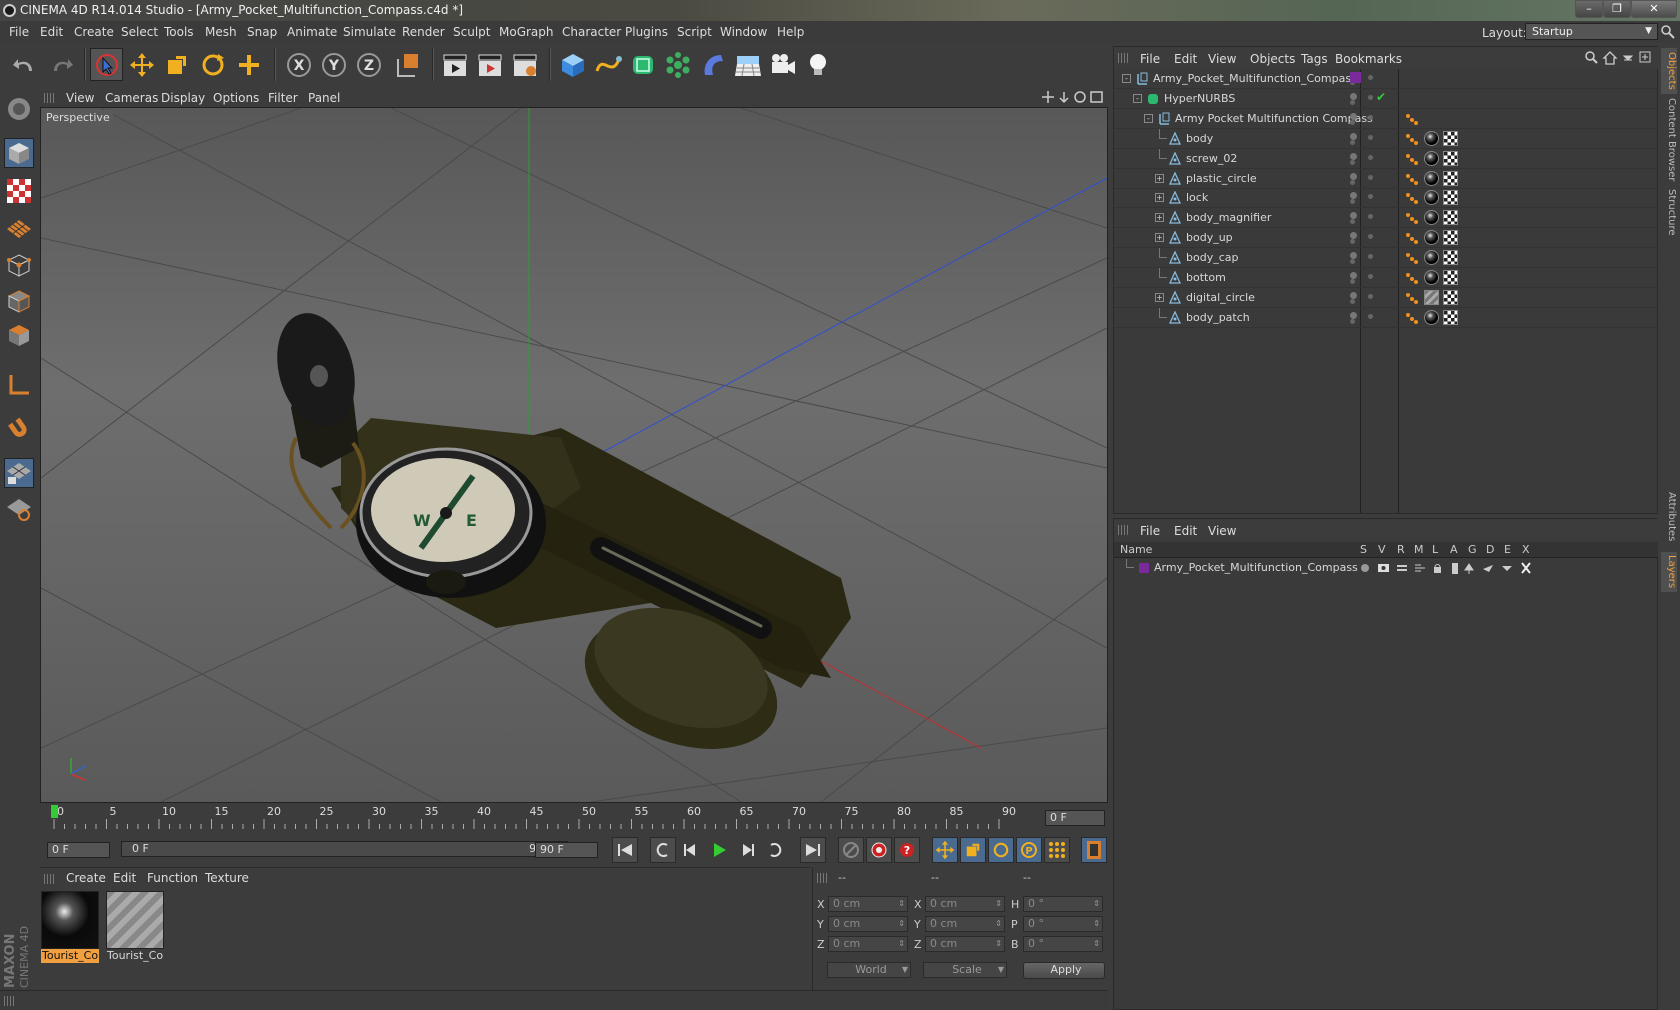  I want to click on timeline-ruler: 0 5 10 15 20 25 30 35 40 45 50 55 60 65 70 75 80 85 90 0 F, so click(574, 818).